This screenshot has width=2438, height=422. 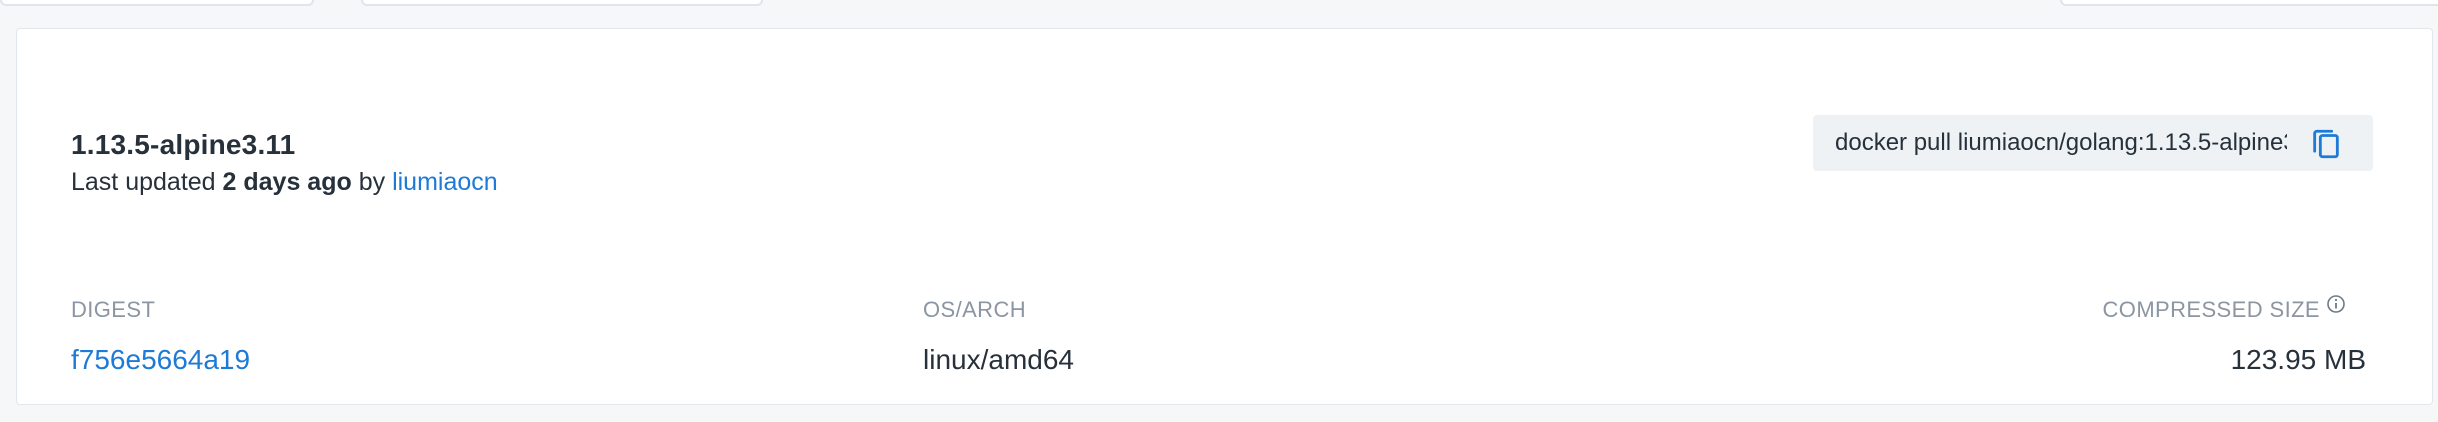 What do you see at coordinates (183, 144) in the screenshot?
I see `tag-name: 1.13.5-alpine3.11` at bounding box center [183, 144].